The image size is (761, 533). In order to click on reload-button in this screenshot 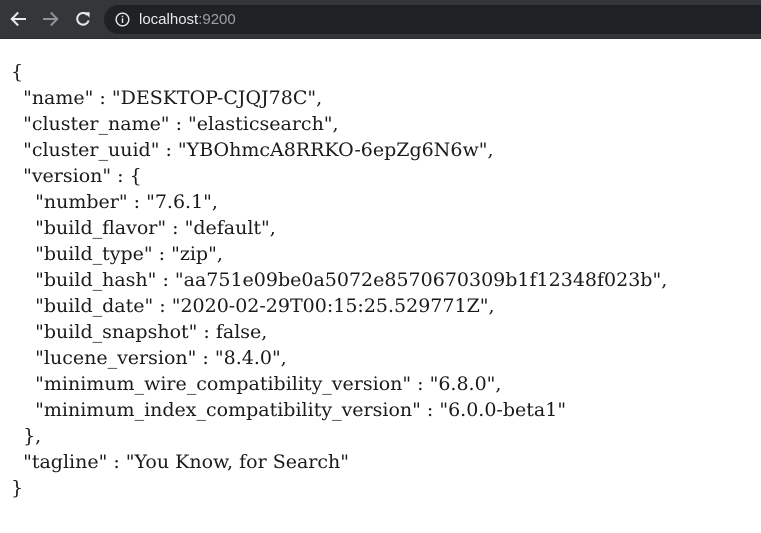, I will do `click(83, 19)`.